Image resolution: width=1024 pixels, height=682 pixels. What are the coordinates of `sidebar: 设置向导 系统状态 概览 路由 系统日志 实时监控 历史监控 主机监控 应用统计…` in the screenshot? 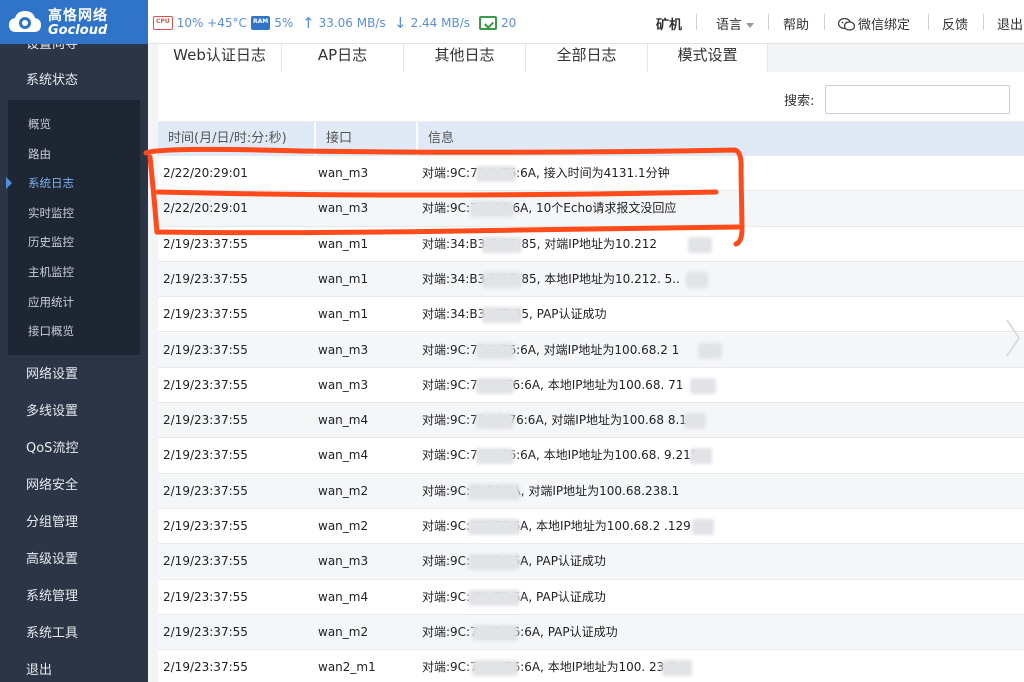 It's located at (74, 363).